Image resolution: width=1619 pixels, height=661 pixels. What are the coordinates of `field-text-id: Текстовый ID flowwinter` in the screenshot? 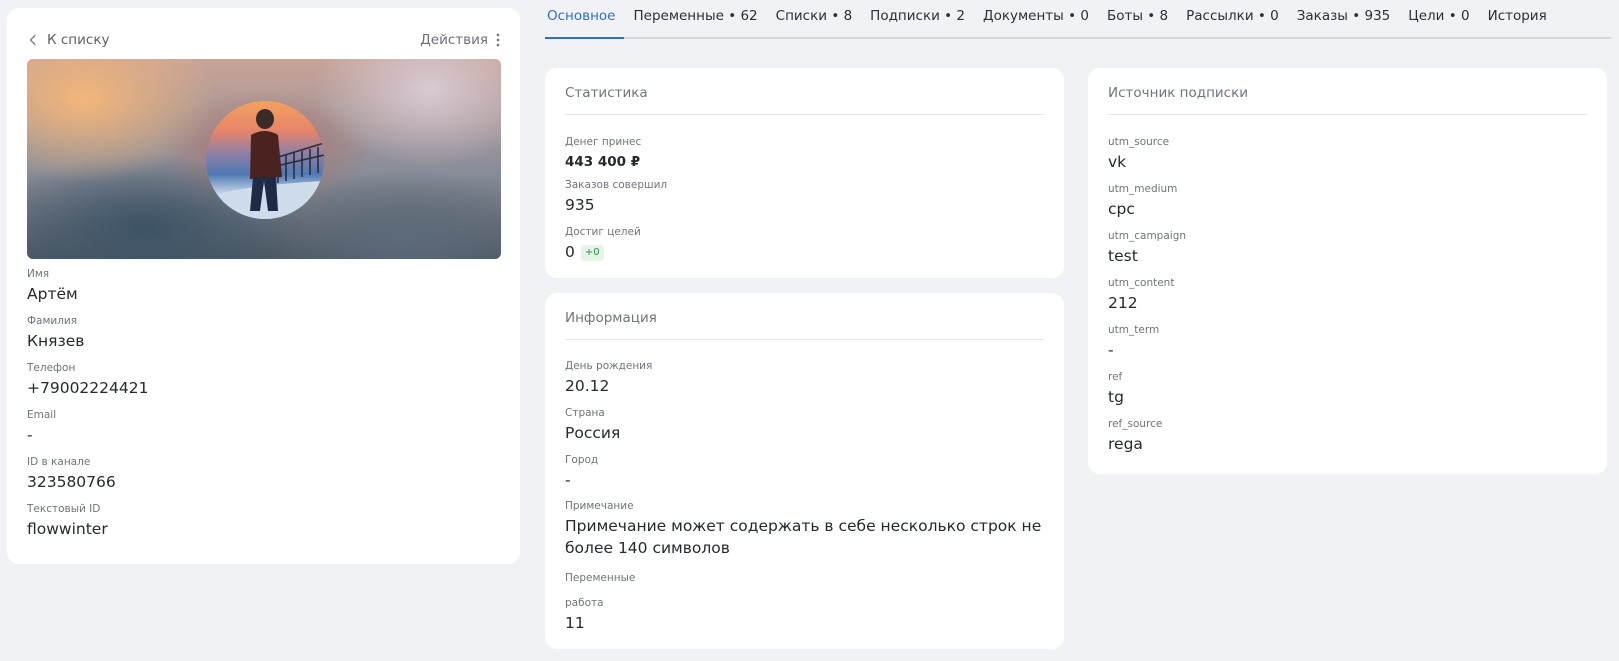 It's located at (67, 521).